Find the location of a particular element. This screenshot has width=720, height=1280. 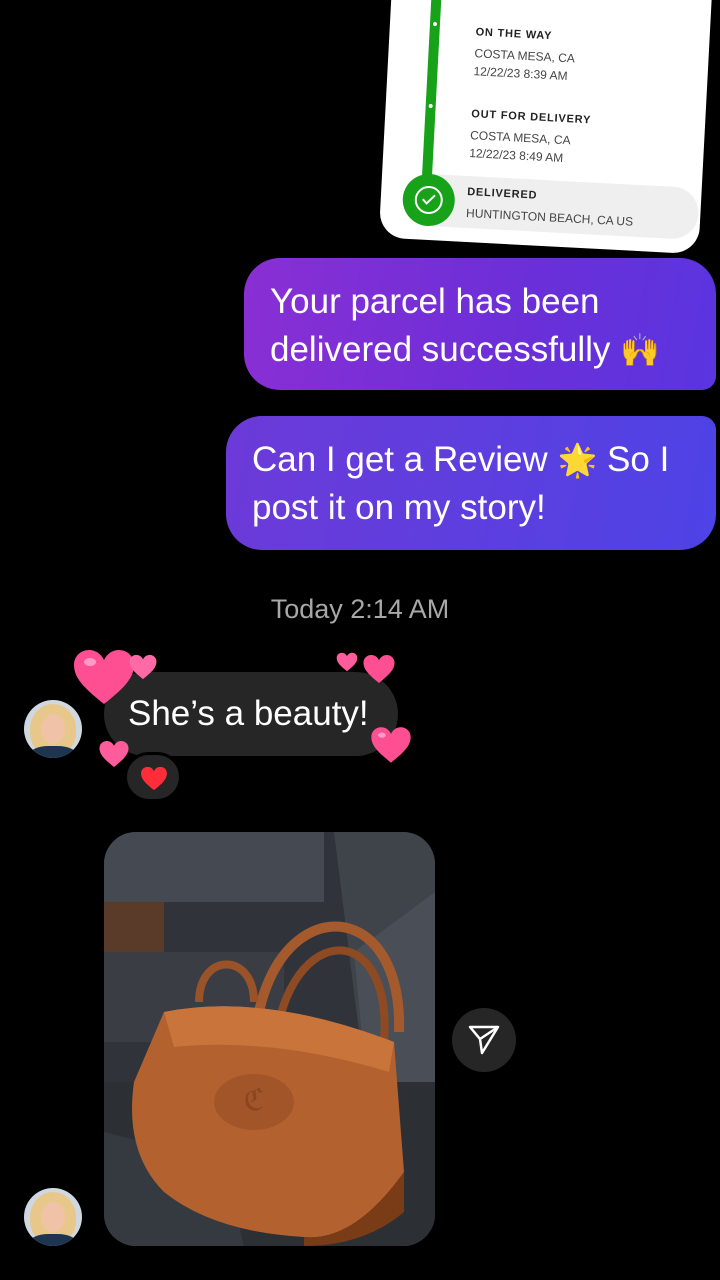

step-status: OUT FOR DELIVERY is located at coordinates (531, 117).